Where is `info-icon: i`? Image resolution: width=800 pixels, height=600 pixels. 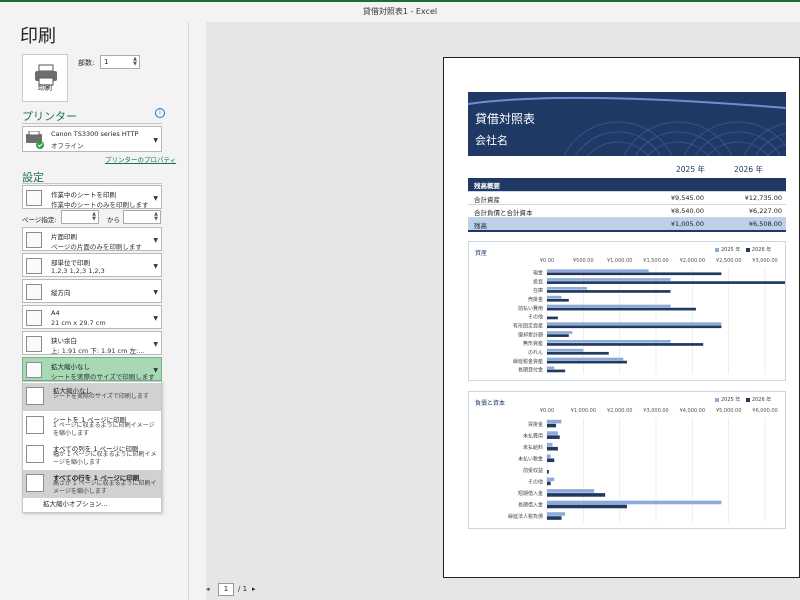
info-icon: i is located at coordinates (160, 113).